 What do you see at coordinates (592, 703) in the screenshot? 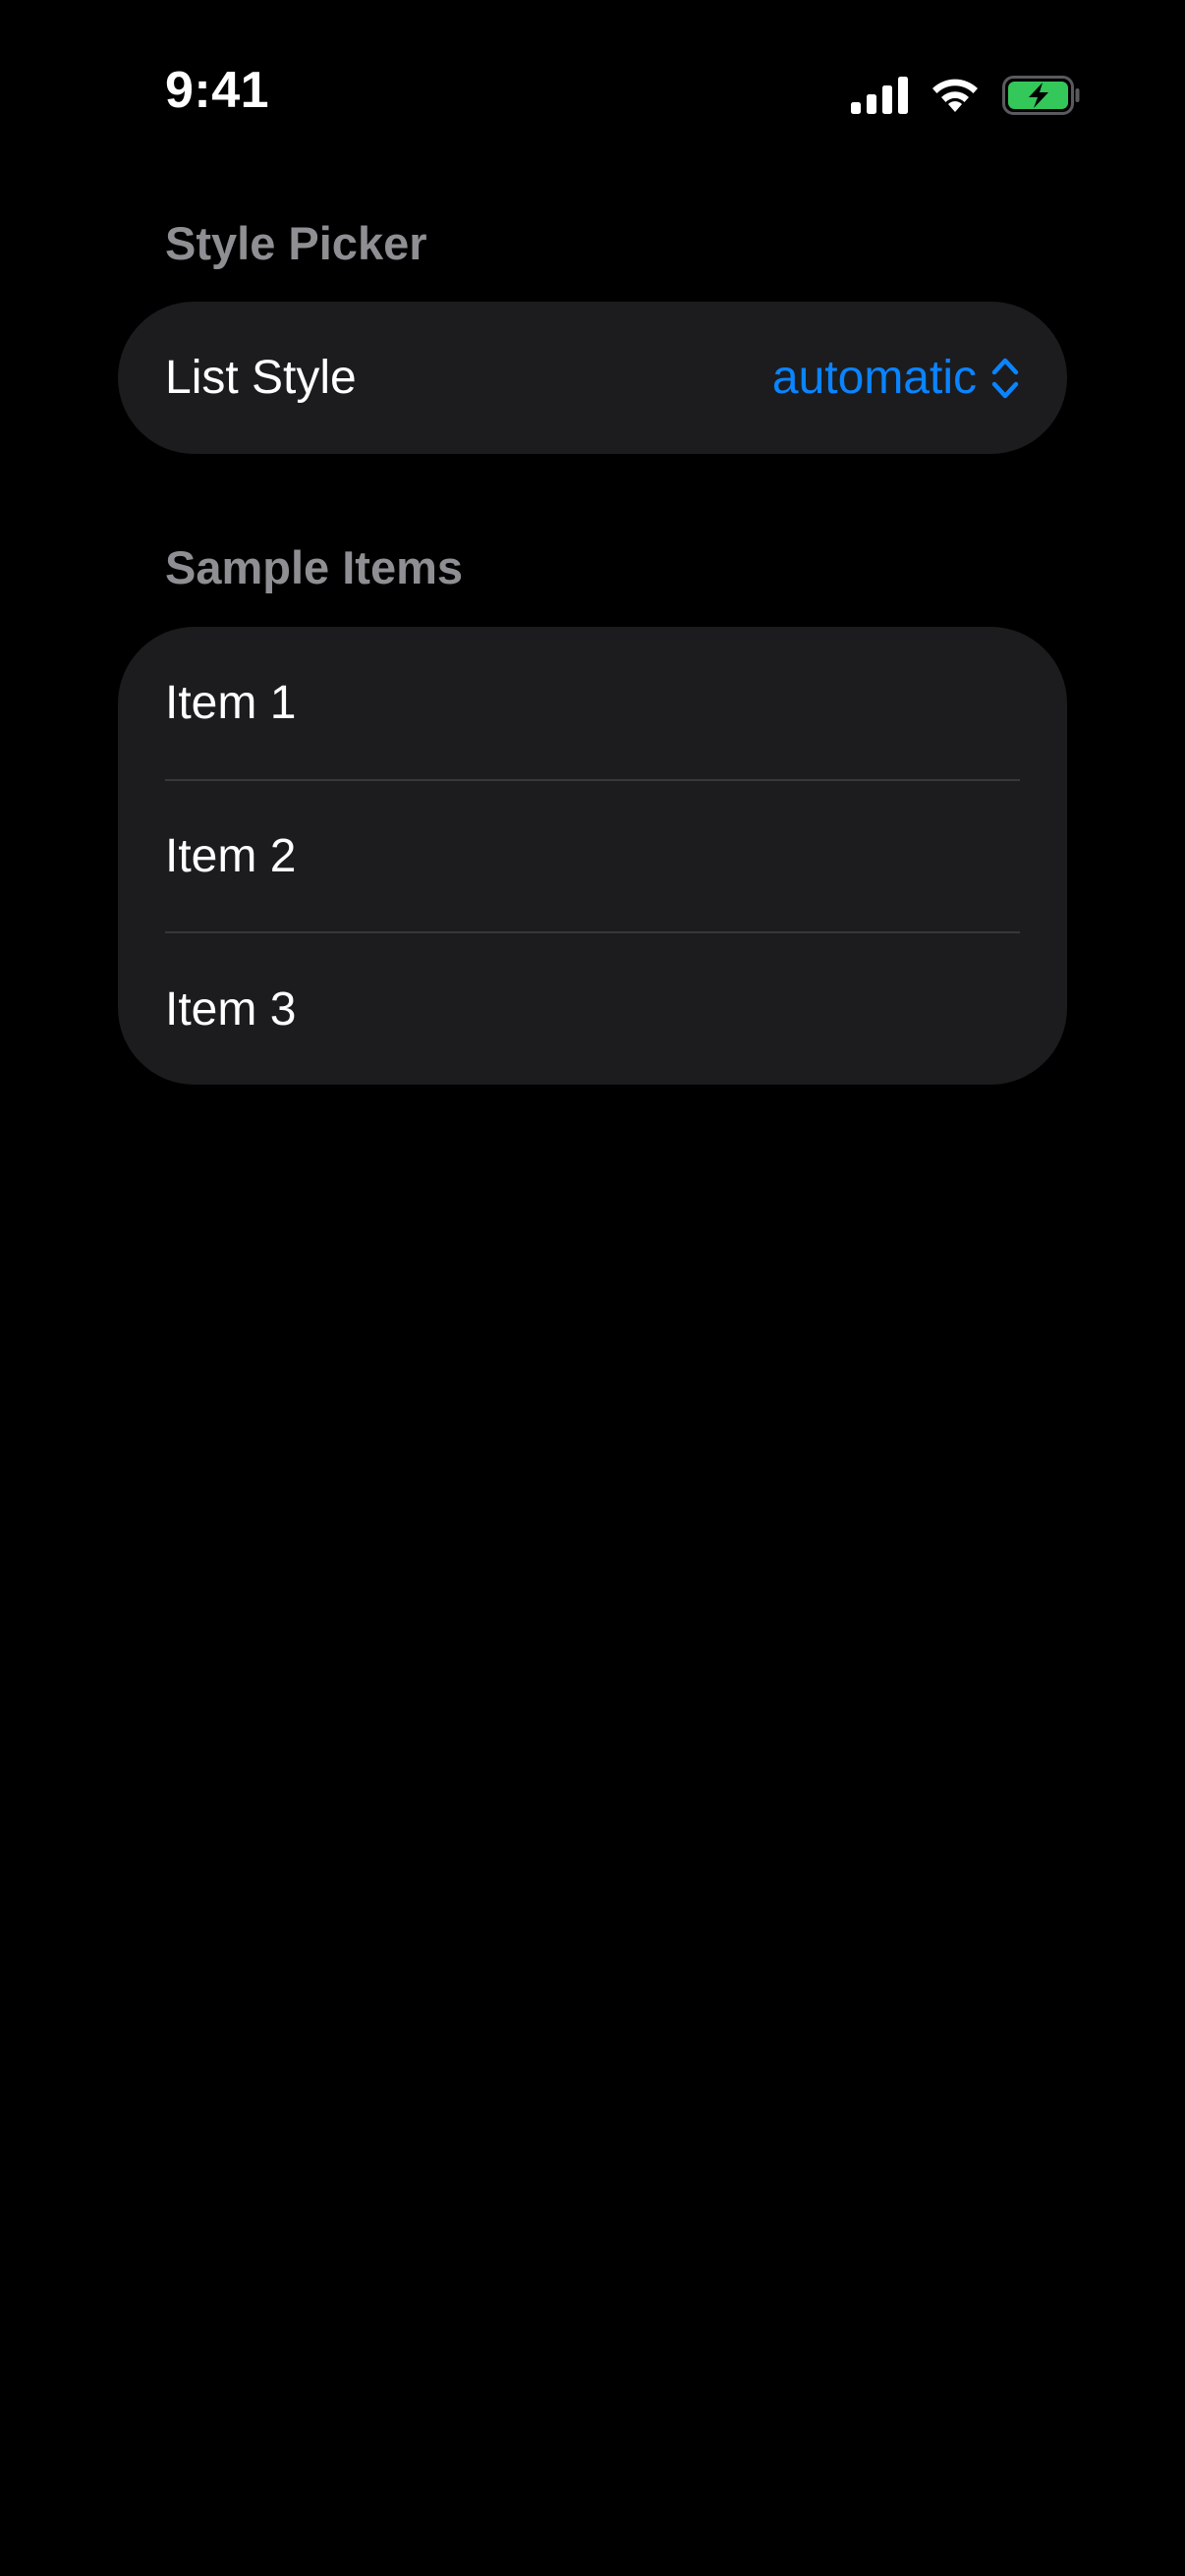
I see `list-item: Item 1` at bounding box center [592, 703].